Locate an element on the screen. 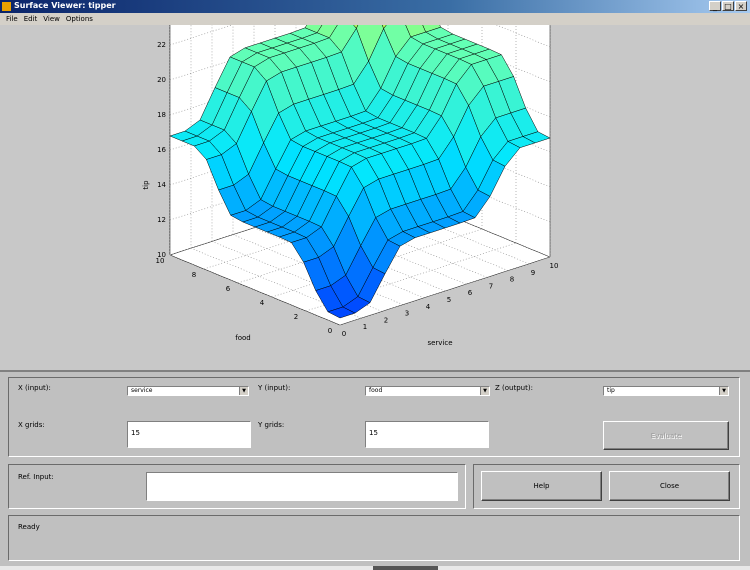  z-axis-label: tip is located at coordinates (146, 185).